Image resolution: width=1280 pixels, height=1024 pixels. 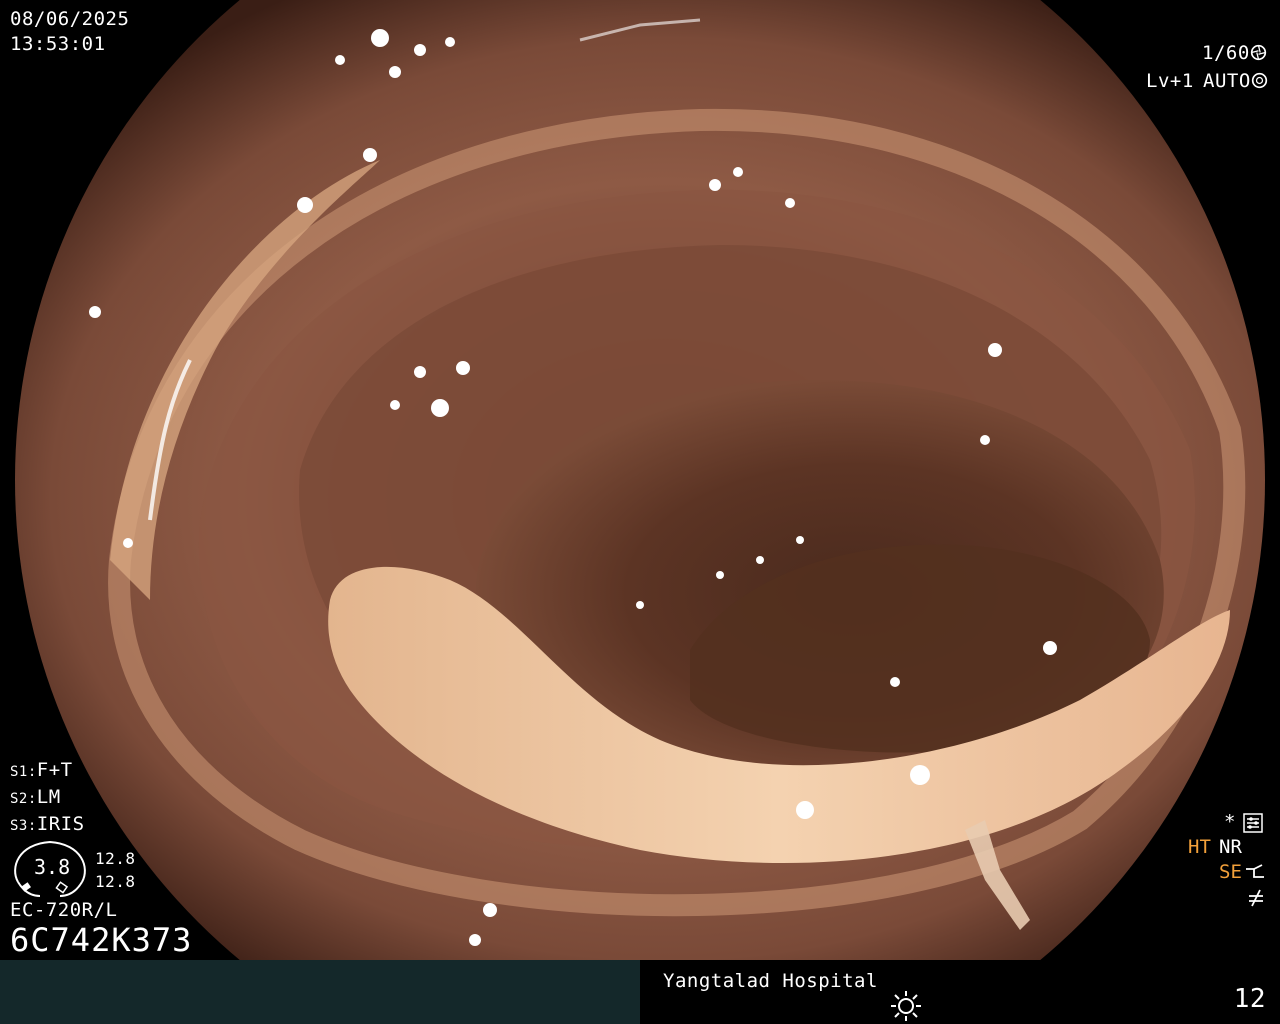 What do you see at coordinates (54, 770) in the screenshot?
I see `setting-s1-value: F+T` at bounding box center [54, 770].